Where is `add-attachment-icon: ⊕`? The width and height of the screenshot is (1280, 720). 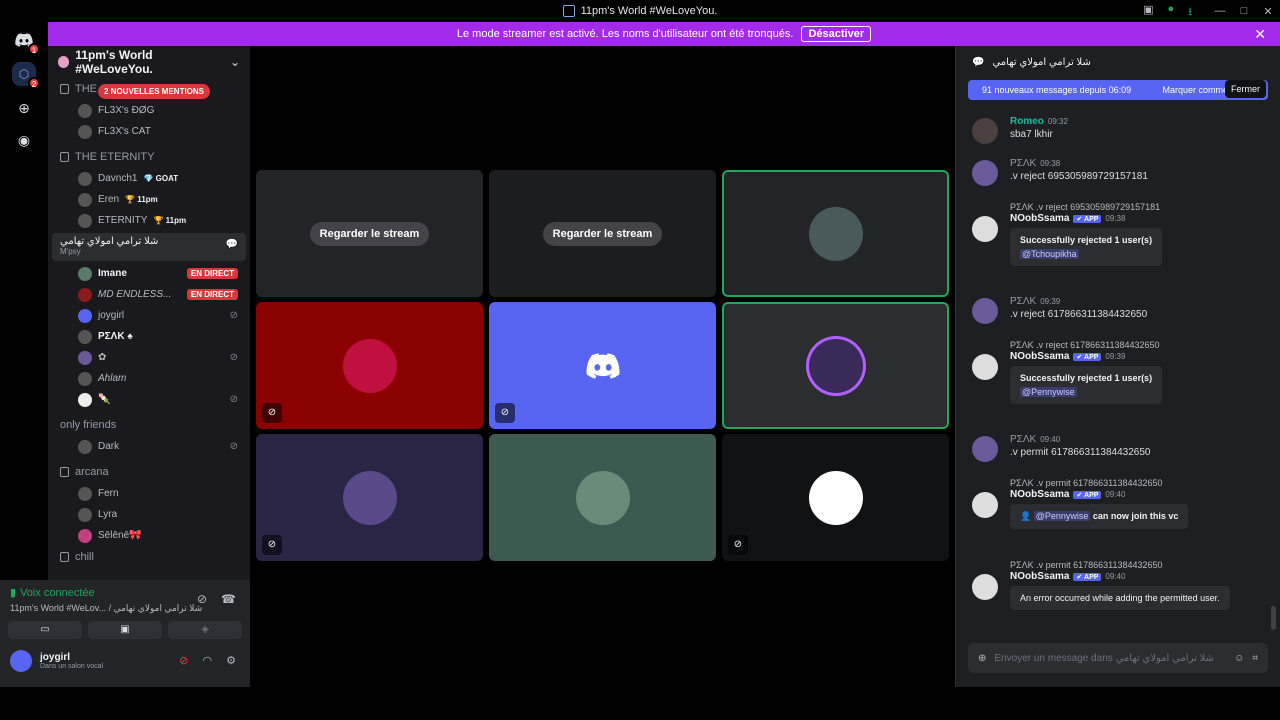
add-attachment-icon: ⊕ is located at coordinates (982, 658).